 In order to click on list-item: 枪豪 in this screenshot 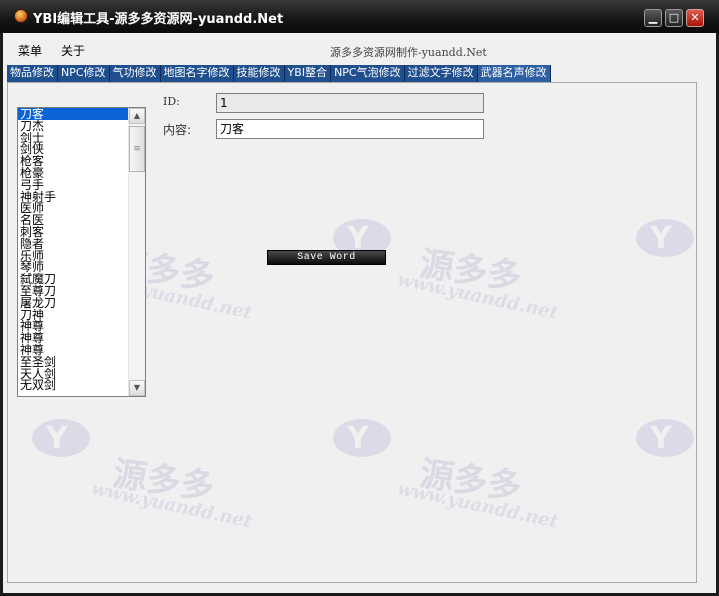, I will do `click(73, 173)`.